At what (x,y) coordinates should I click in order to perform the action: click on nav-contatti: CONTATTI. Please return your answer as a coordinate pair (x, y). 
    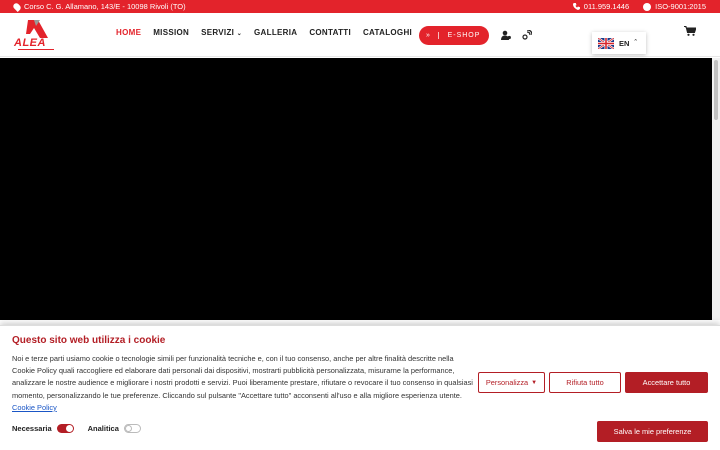
    Looking at the image, I should click on (330, 32).